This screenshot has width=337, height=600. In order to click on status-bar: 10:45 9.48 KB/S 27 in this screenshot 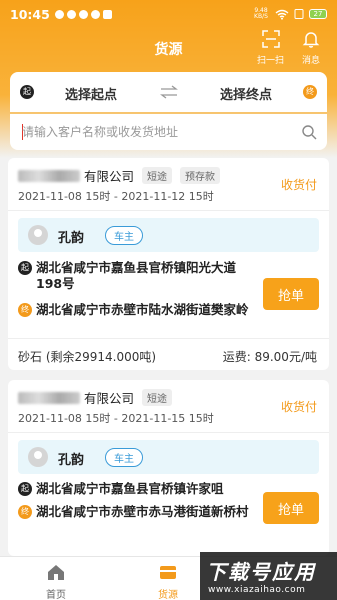, I will do `click(168, 14)`.